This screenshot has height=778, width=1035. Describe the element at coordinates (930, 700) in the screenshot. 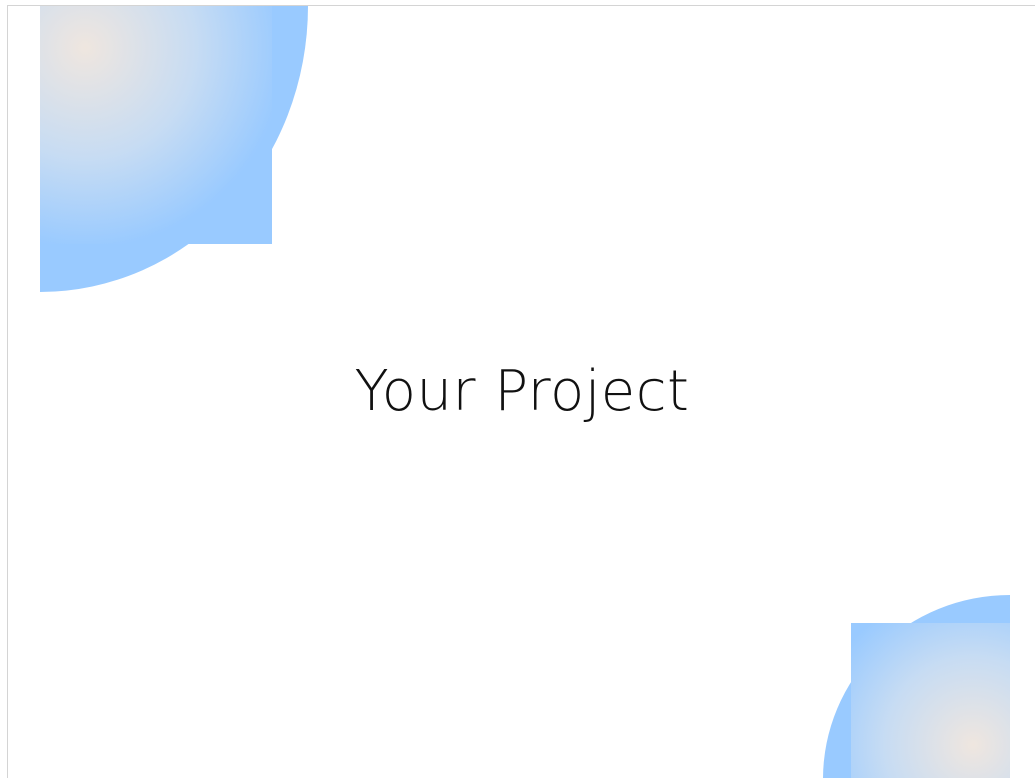

I see `quarter-circle-glow-bottom-right` at that location.